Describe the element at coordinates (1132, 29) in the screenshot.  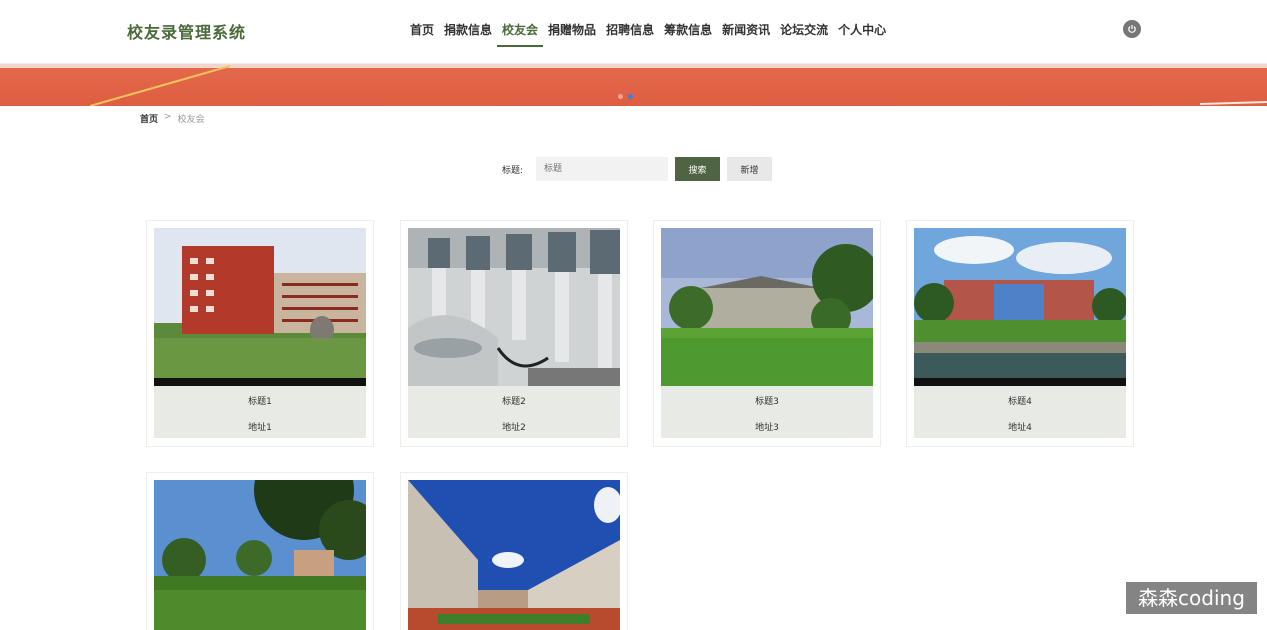
I see `power-icon` at that location.